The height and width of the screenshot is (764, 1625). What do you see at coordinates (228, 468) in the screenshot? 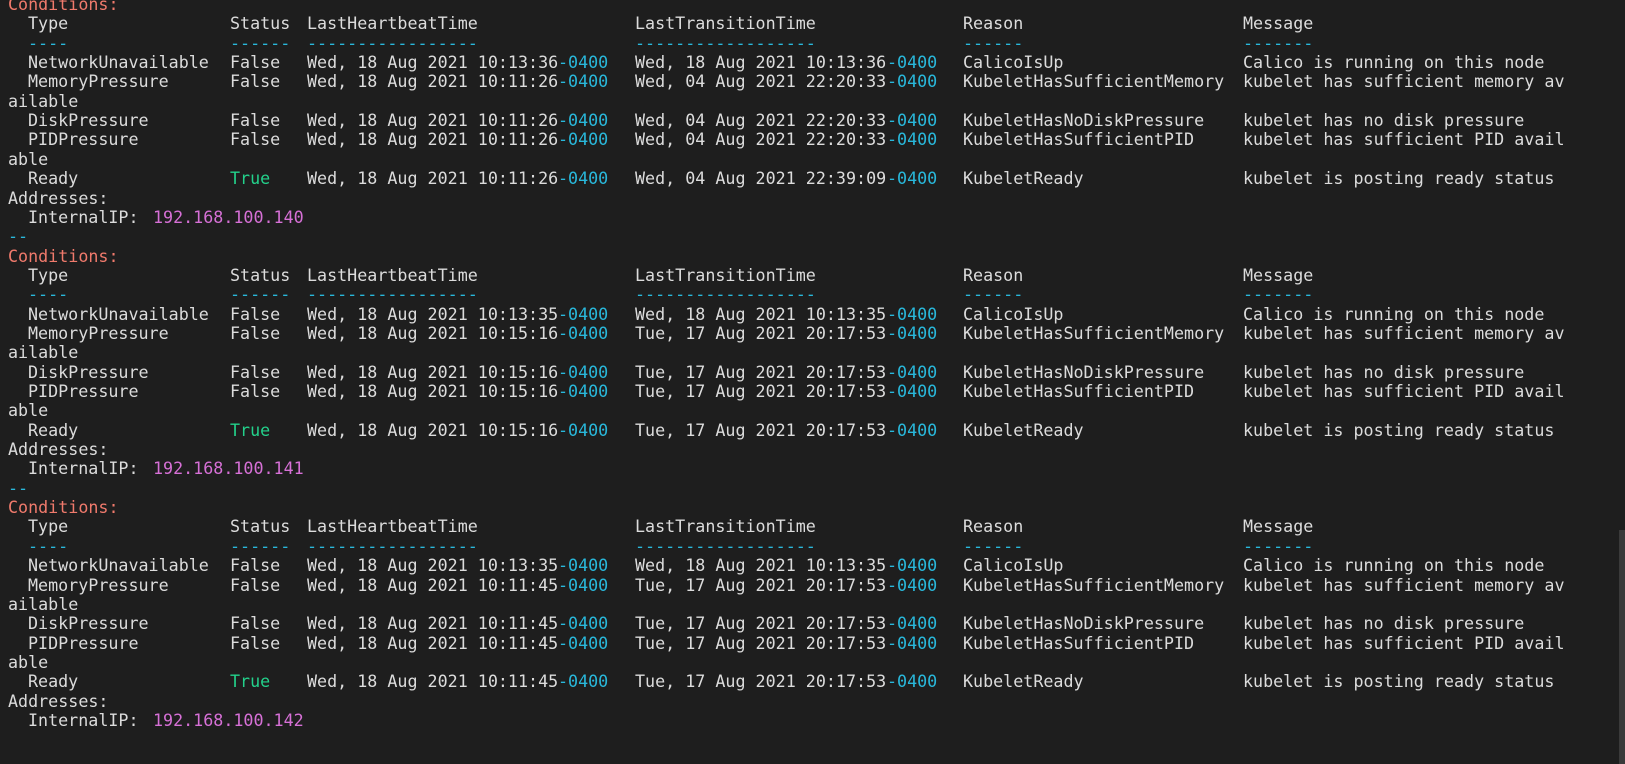
I see `internal-ip-value: 192.168.100.141` at bounding box center [228, 468].